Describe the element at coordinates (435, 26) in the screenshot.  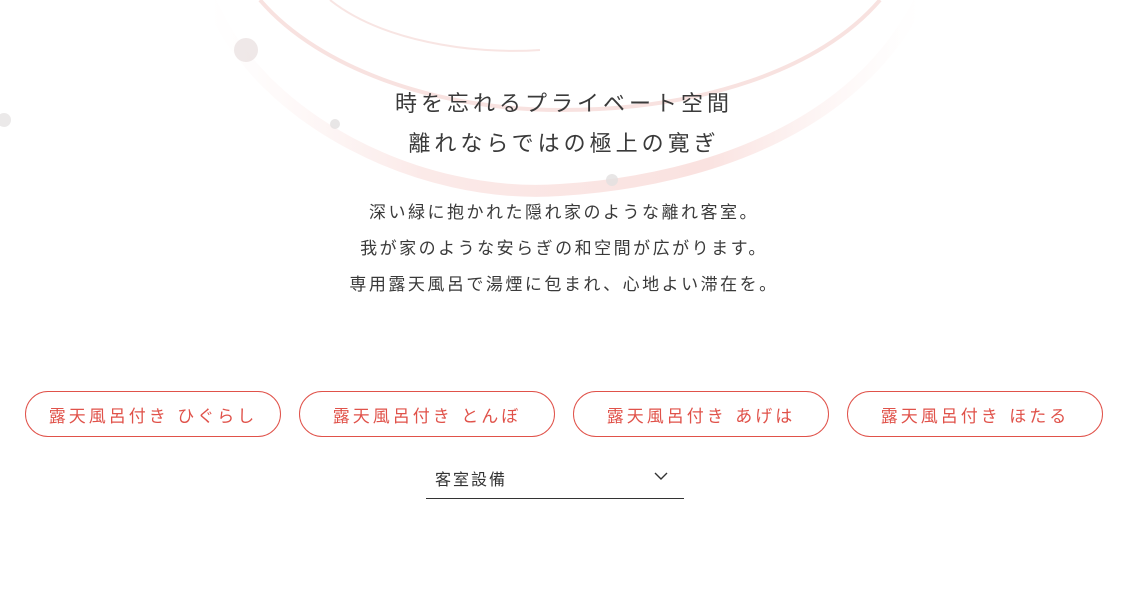
I see `swirl-arc-inner` at that location.